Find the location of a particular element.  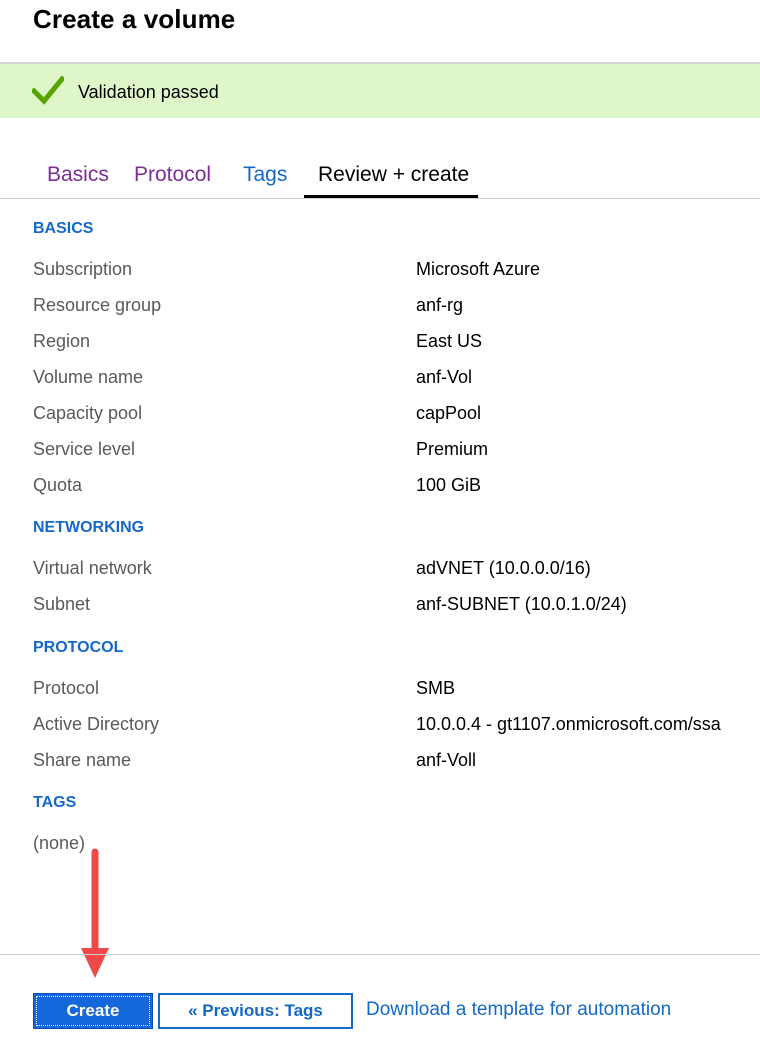

tab-review-create: Review + create is located at coordinates (393, 175).